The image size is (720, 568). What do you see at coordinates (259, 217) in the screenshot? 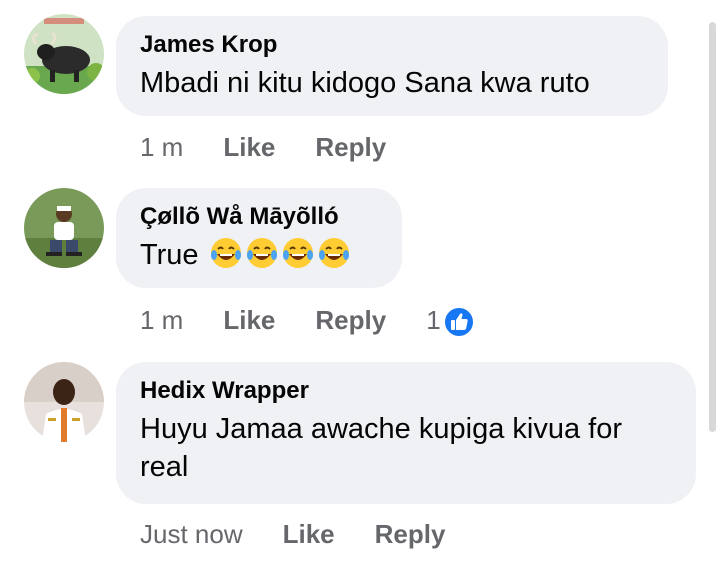
I see `comment-author: Çøllõ Wå Māyõlló` at bounding box center [259, 217].